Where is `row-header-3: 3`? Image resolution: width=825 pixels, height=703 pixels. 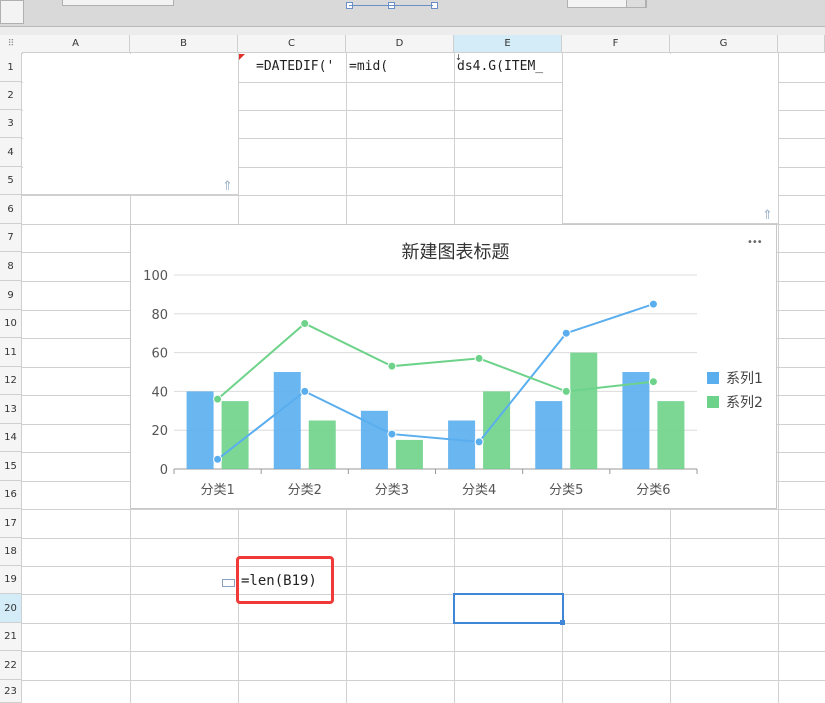
row-header-3: 3 is located at coordinates (11, 124).